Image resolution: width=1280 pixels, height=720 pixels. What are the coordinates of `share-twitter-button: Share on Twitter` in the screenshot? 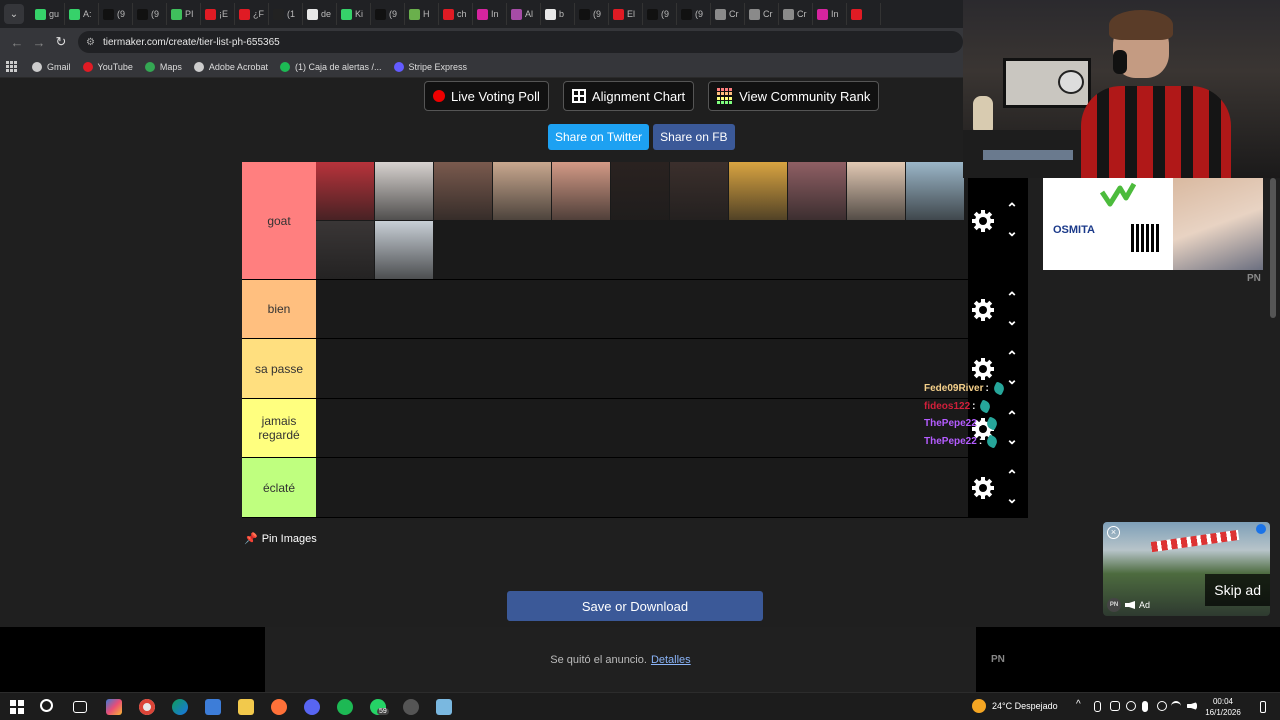 It's located at (599, 137).